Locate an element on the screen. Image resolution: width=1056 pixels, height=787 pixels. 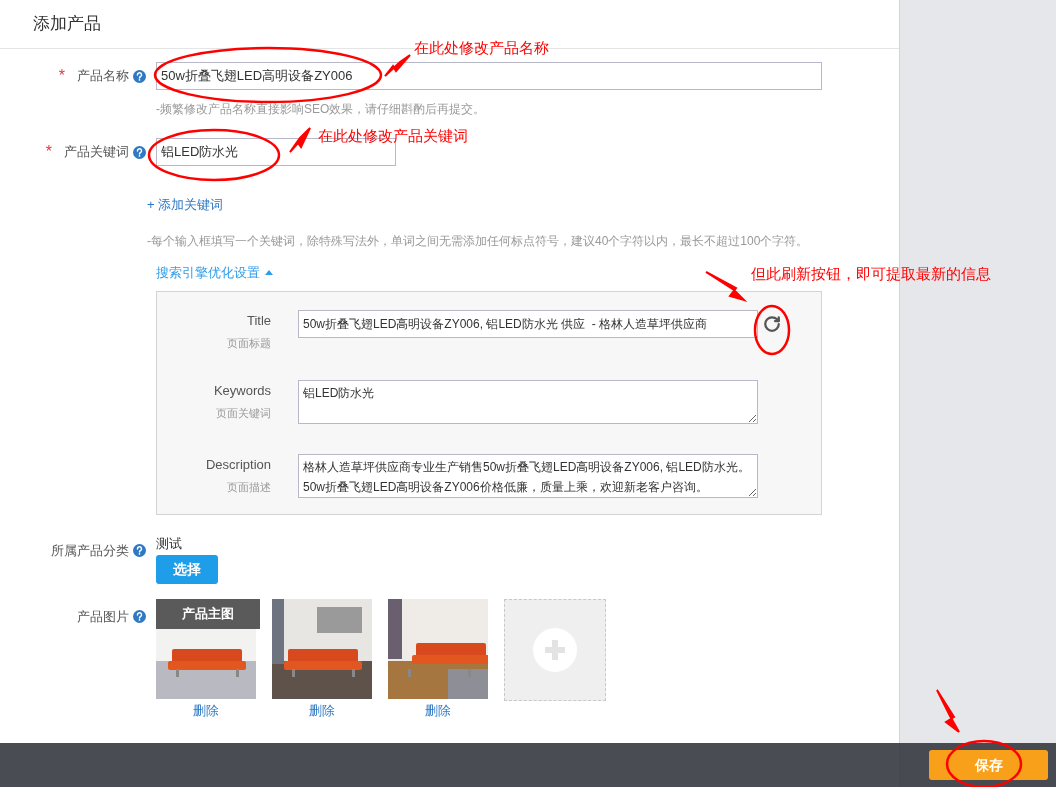
product-name-field: 50w折叠飞翅LED高明设备ZY006 is located at coordinates (489, 76).